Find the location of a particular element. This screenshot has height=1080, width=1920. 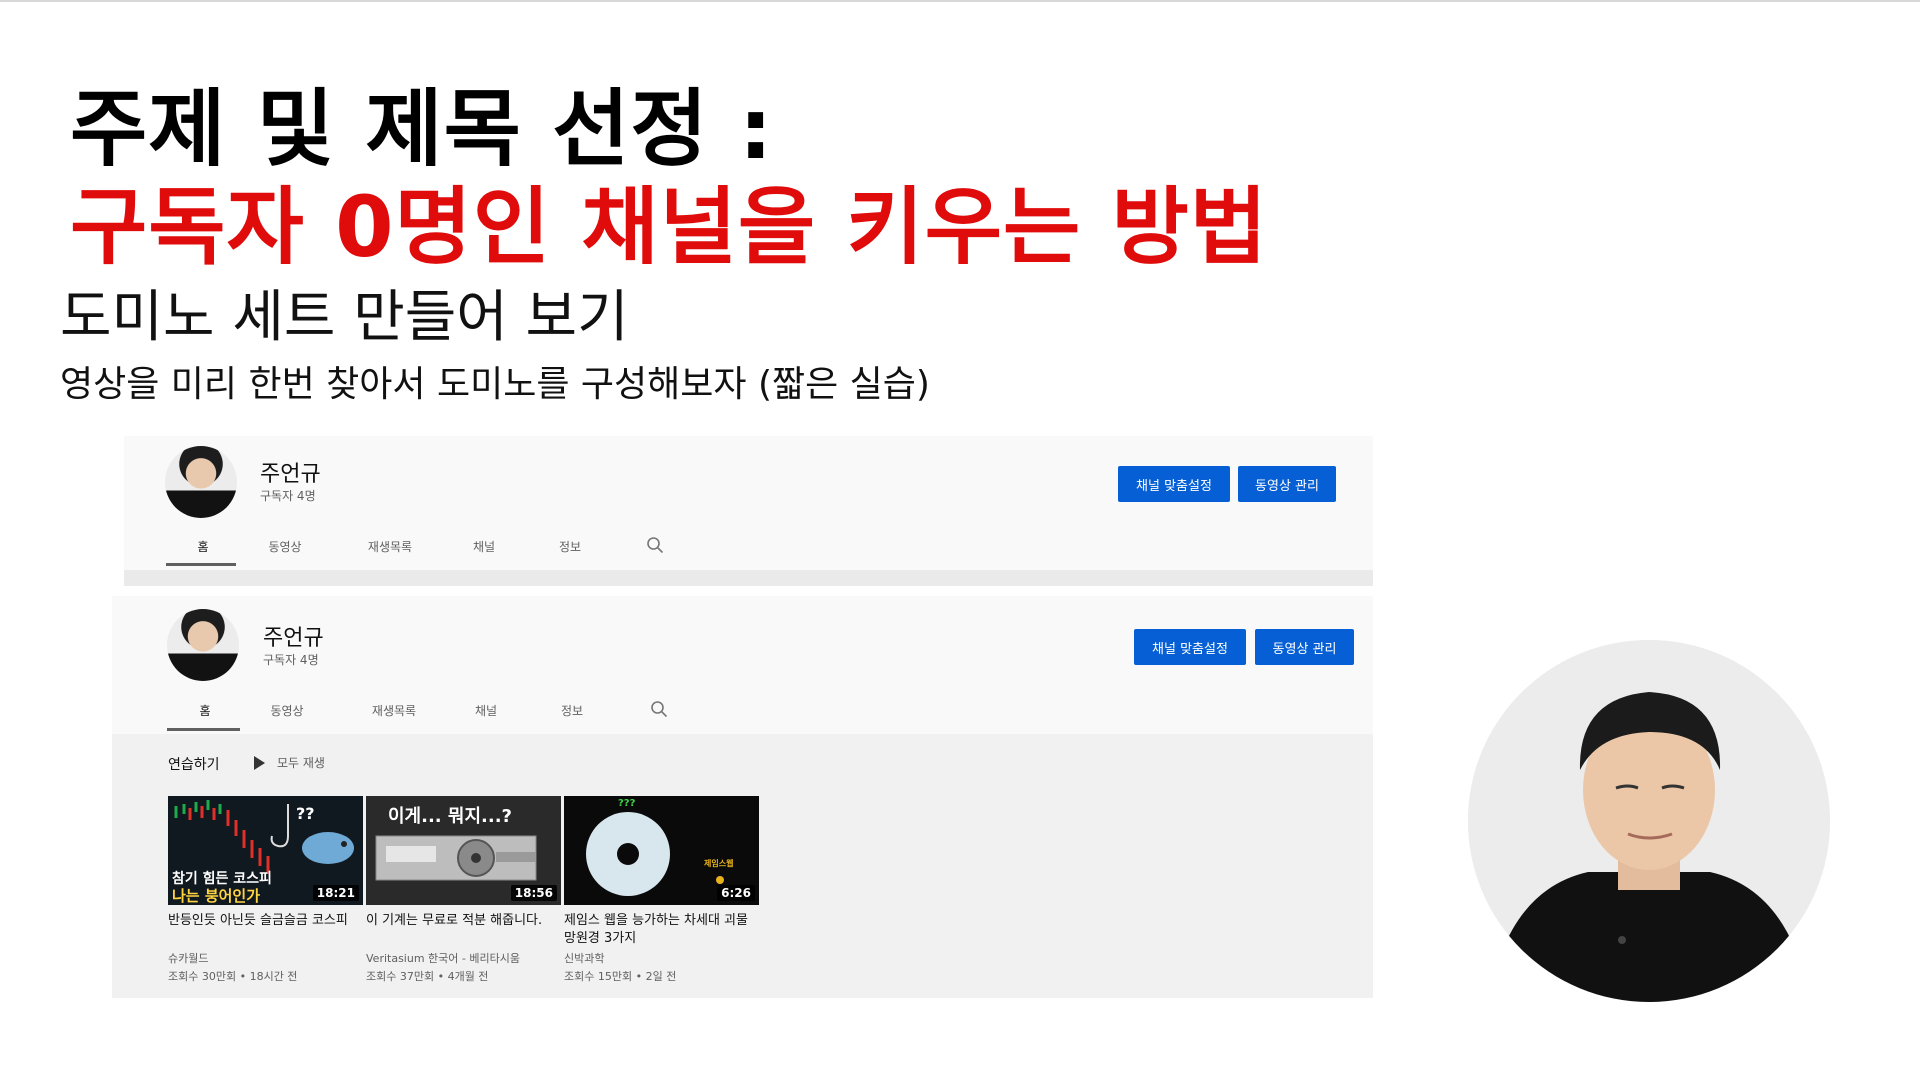

play-all-button: 모두 재생 is located at coordinates (289, 762).